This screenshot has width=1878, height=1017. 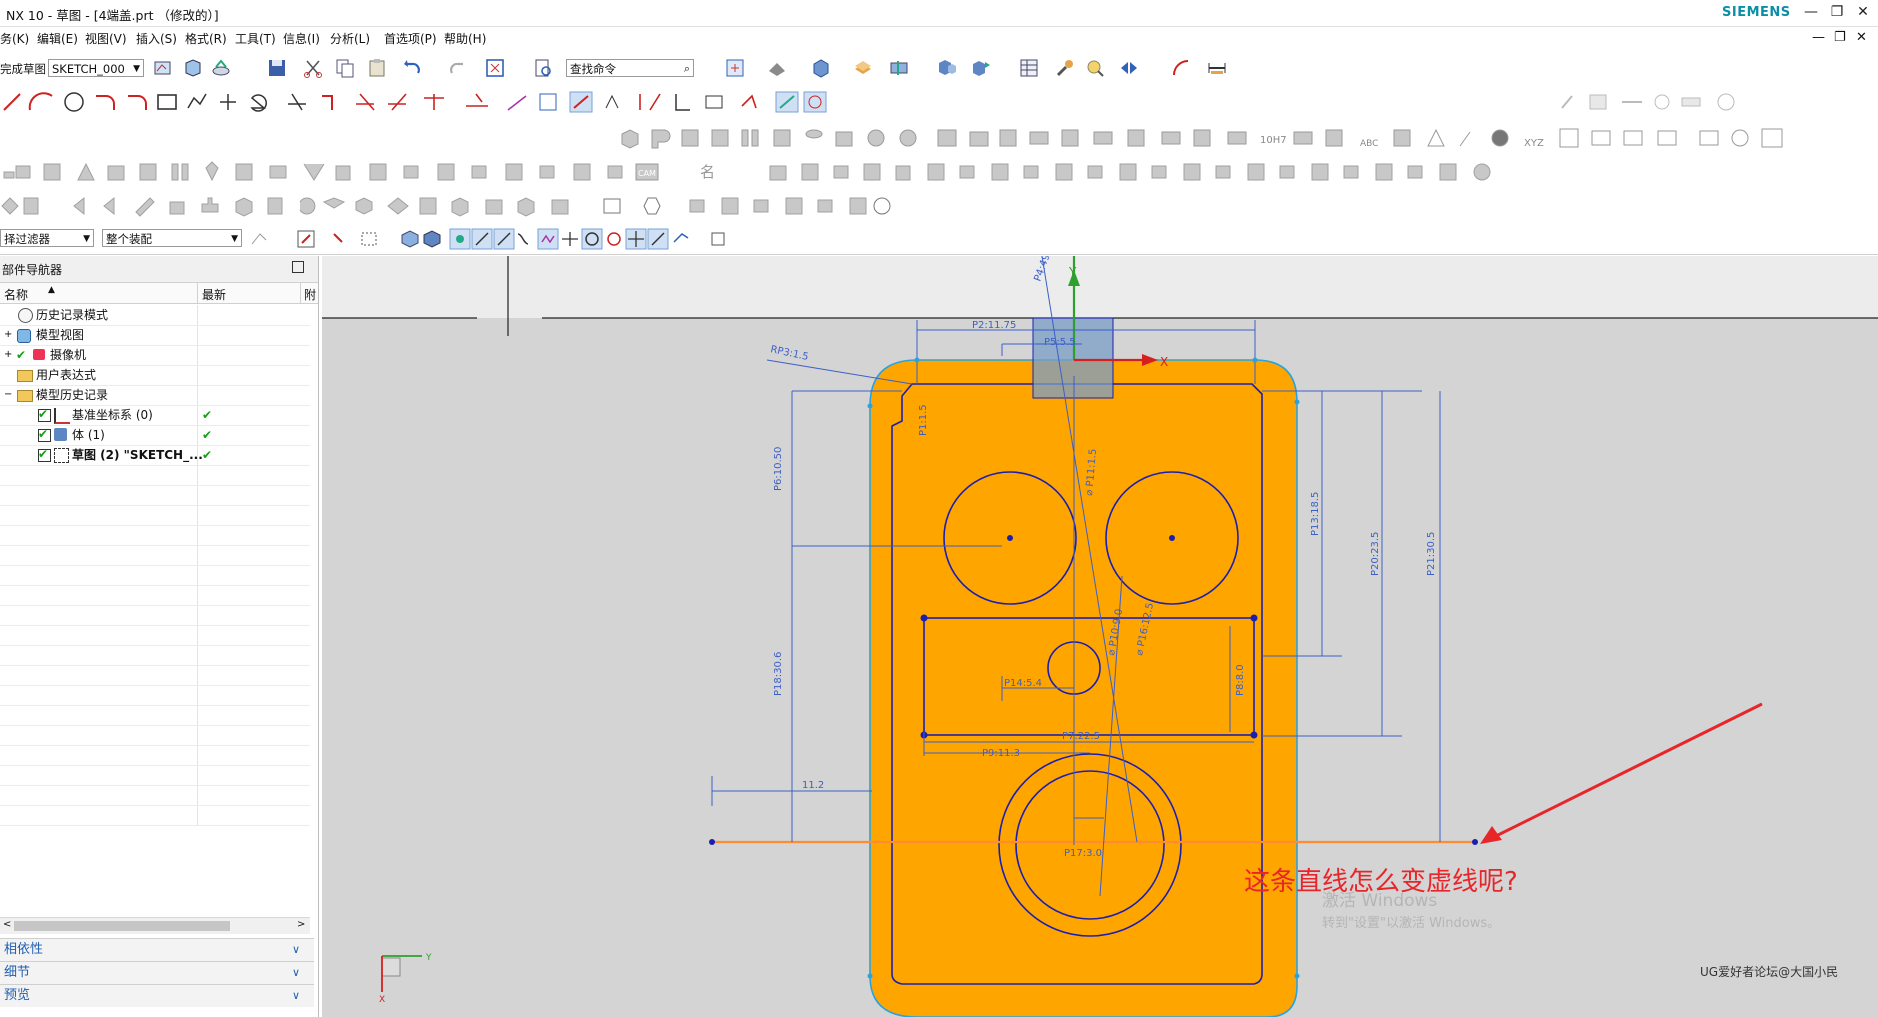 What do you see at coordinates (1656, 102) in the screenshot?
I see `snap-view-tools` at bounding box center [1656, 102].